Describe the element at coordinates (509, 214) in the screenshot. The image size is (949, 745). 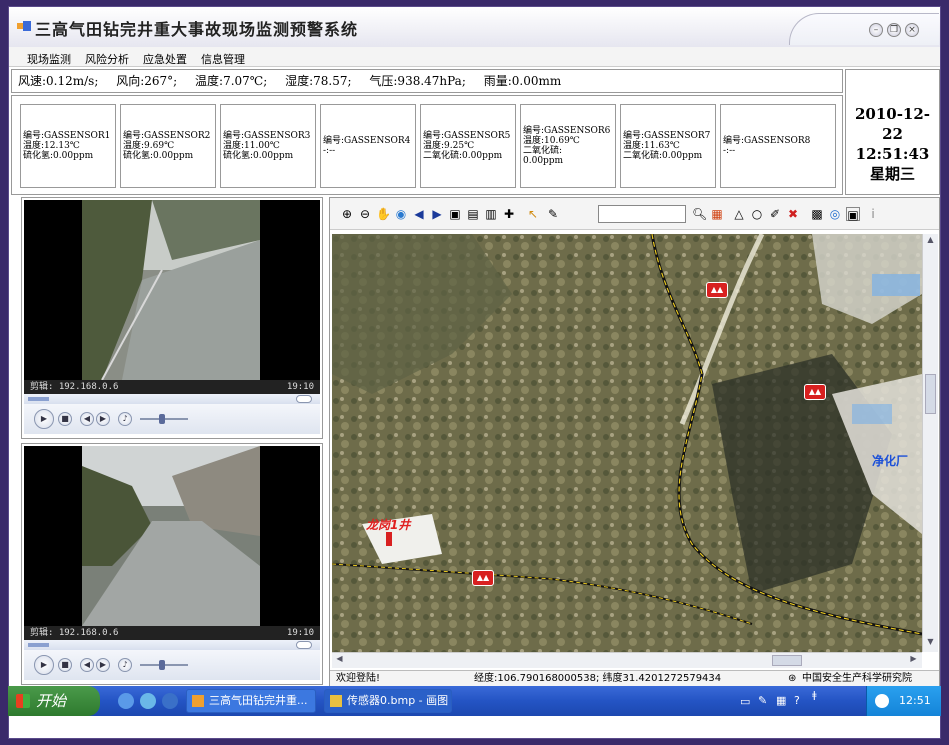
I see `crosshair-icon: ✚` at that location.